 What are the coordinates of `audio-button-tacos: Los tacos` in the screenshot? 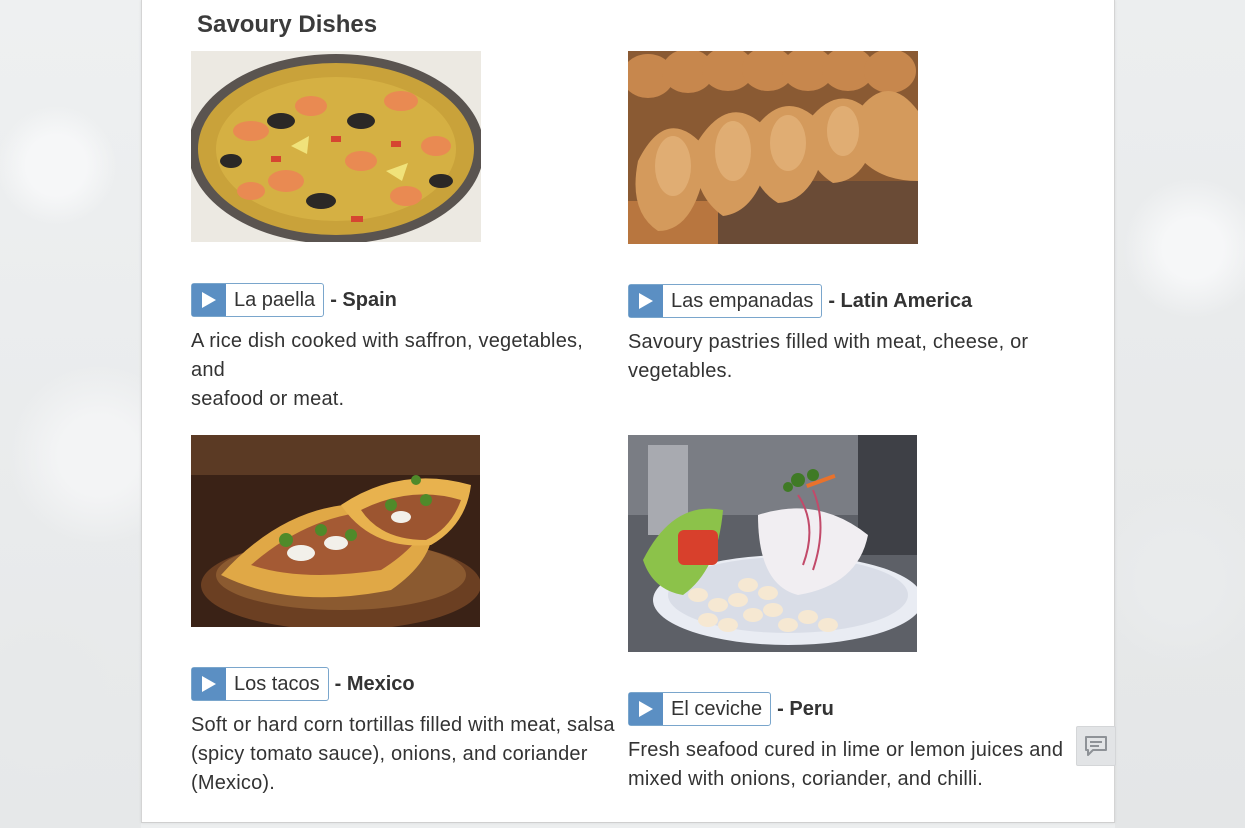 It's located at (260, 684).